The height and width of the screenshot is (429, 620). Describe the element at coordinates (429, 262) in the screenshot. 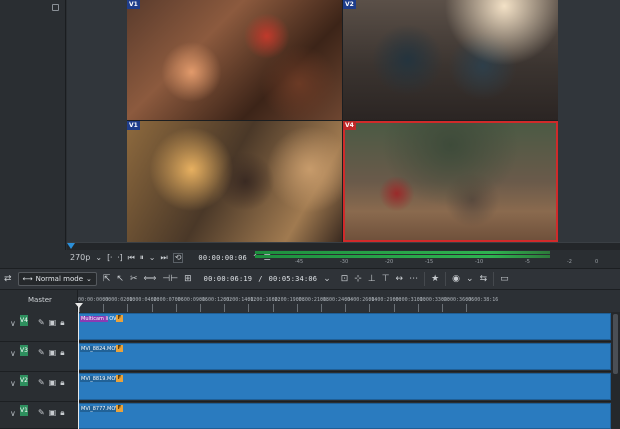

I see `meter-label: -15` at that location.